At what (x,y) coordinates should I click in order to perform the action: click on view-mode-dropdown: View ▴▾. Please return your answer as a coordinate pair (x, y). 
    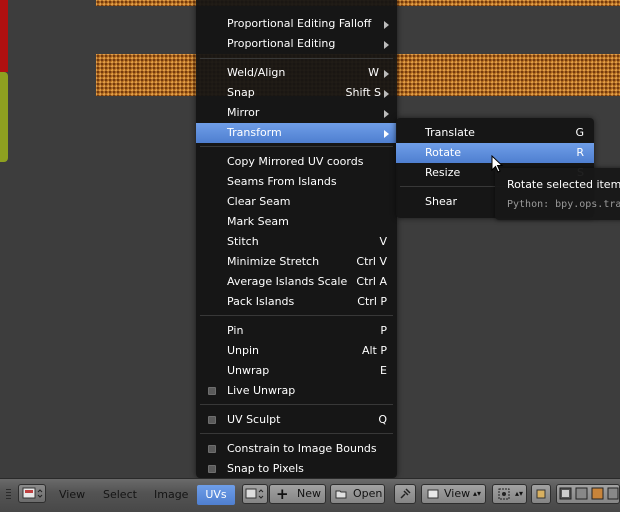
    Looking at the image, I should click on (453, 494).